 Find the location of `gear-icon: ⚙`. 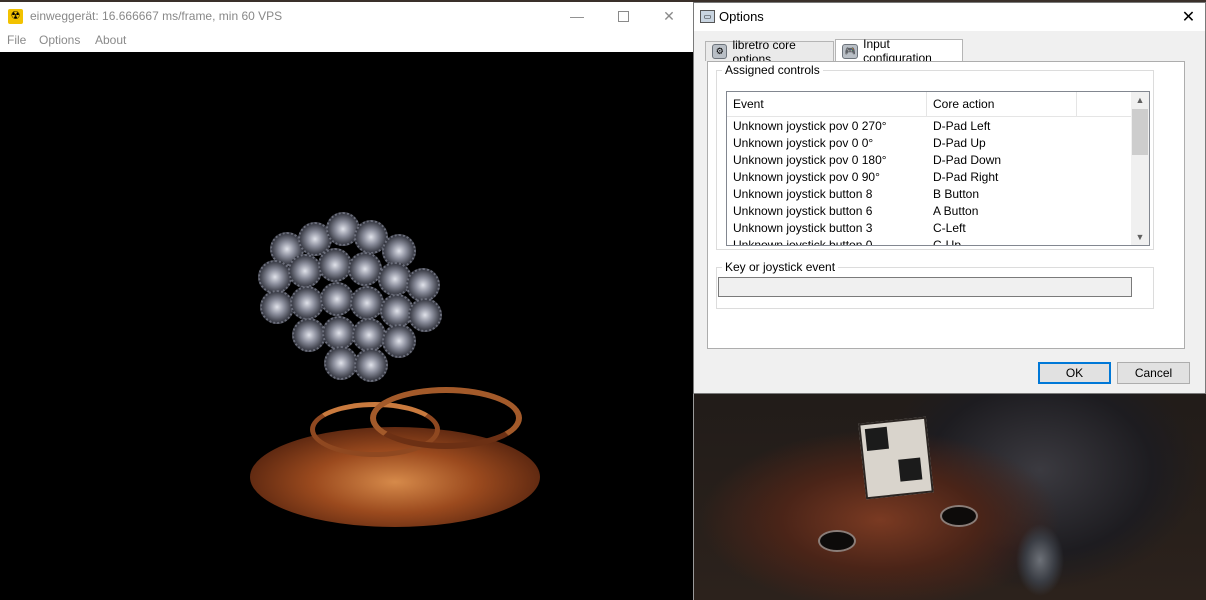

gear-icon: ⚙ is located at coordinates (720, 51).